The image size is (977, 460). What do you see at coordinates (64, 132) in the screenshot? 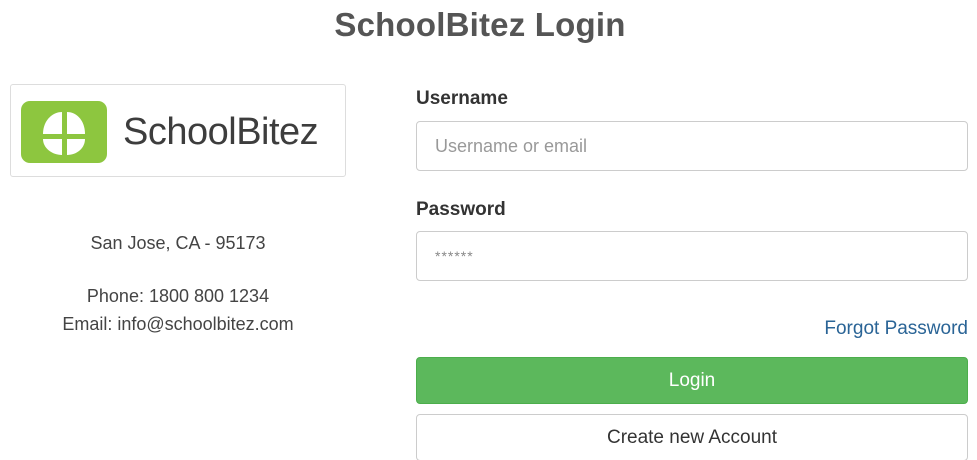
I see `schoolbitez-logo-icon` at bounding box center [64, 132].